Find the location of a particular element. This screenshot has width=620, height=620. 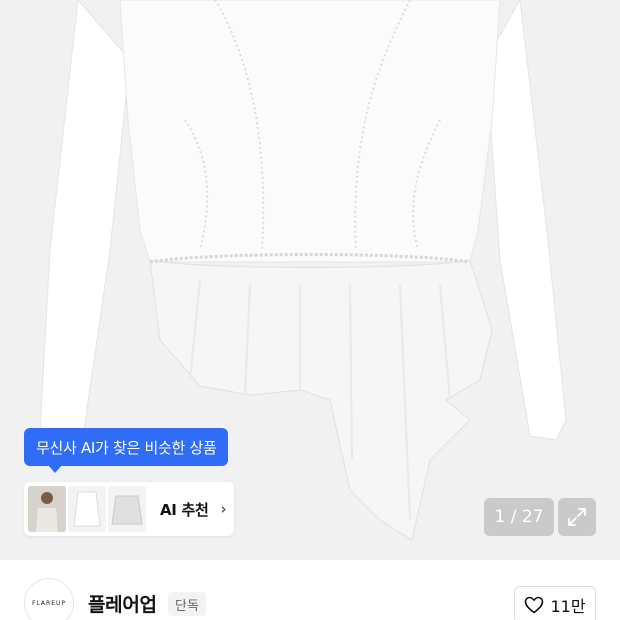

pager-text: 1 / 27 is located at coordinates (519, 517).